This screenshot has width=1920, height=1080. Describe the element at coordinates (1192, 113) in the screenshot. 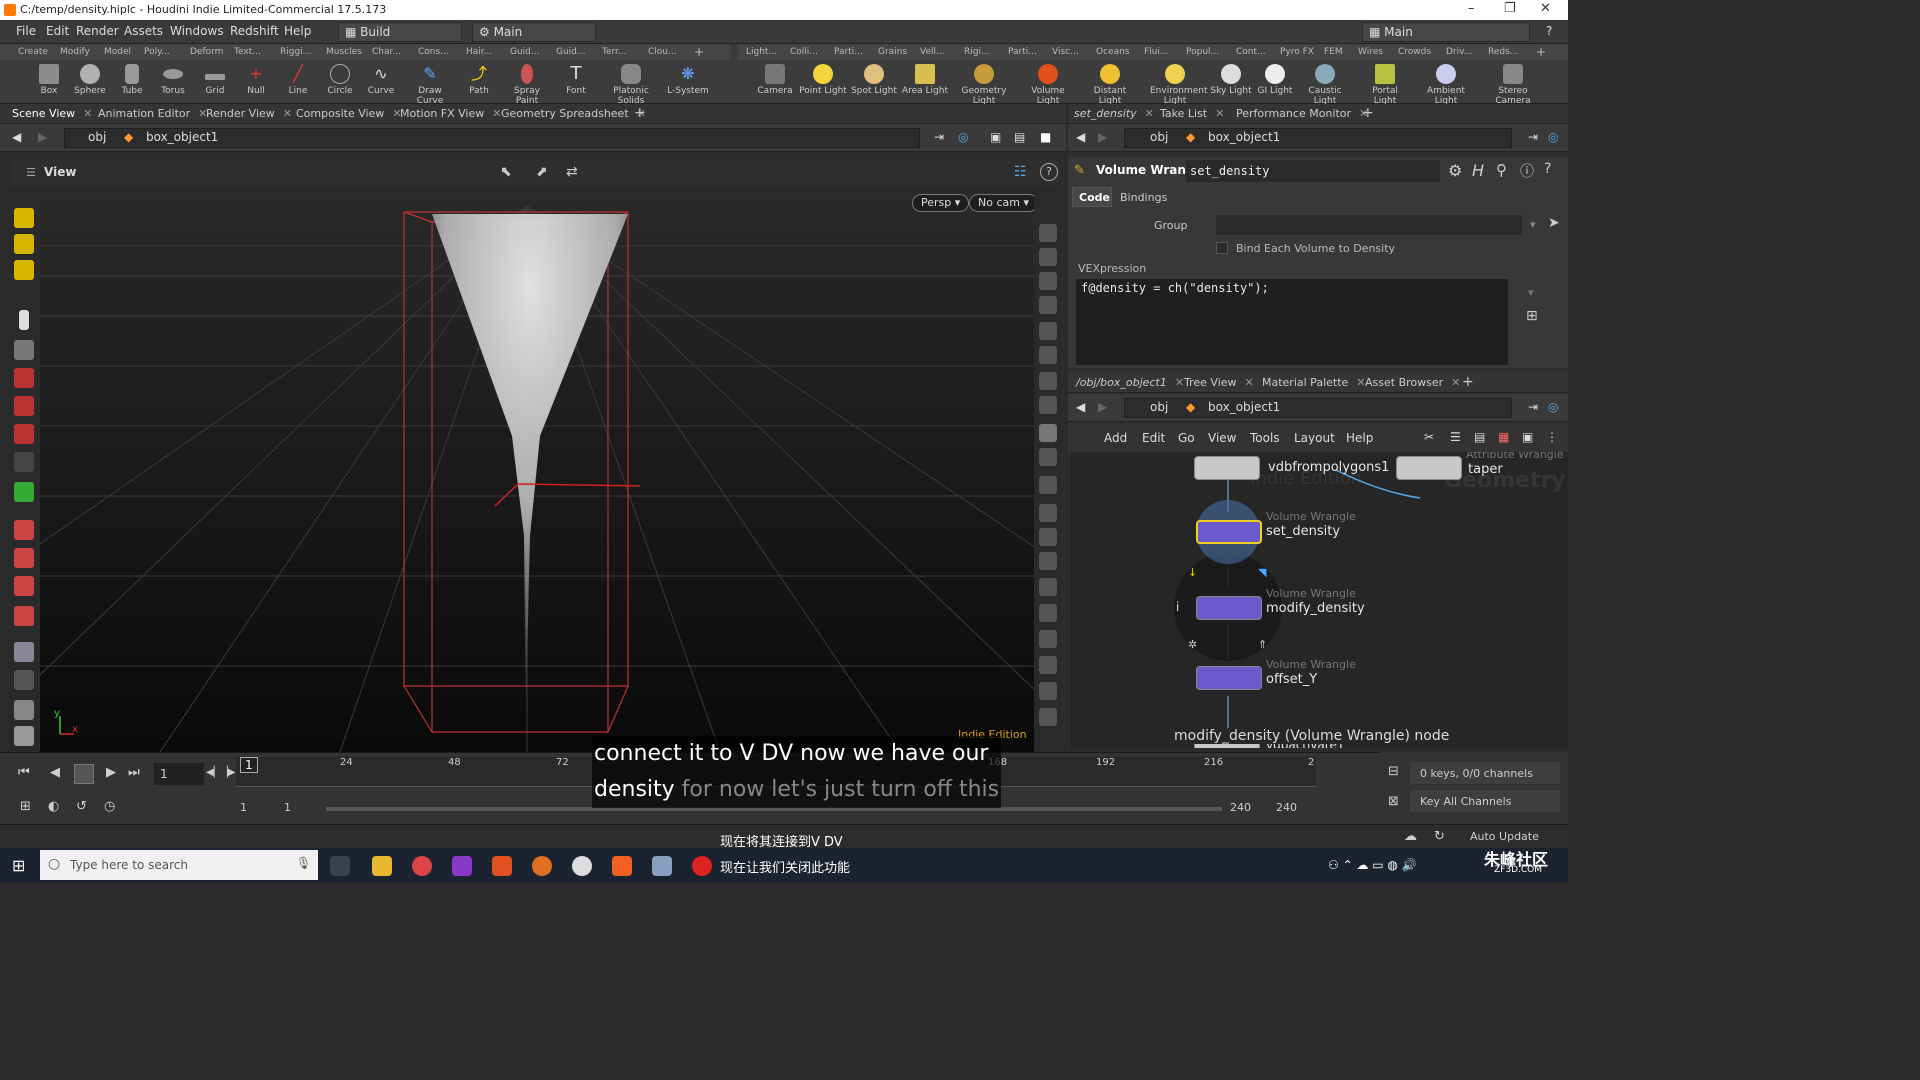

I see `tab-take-list: Take List ✕` at that location.